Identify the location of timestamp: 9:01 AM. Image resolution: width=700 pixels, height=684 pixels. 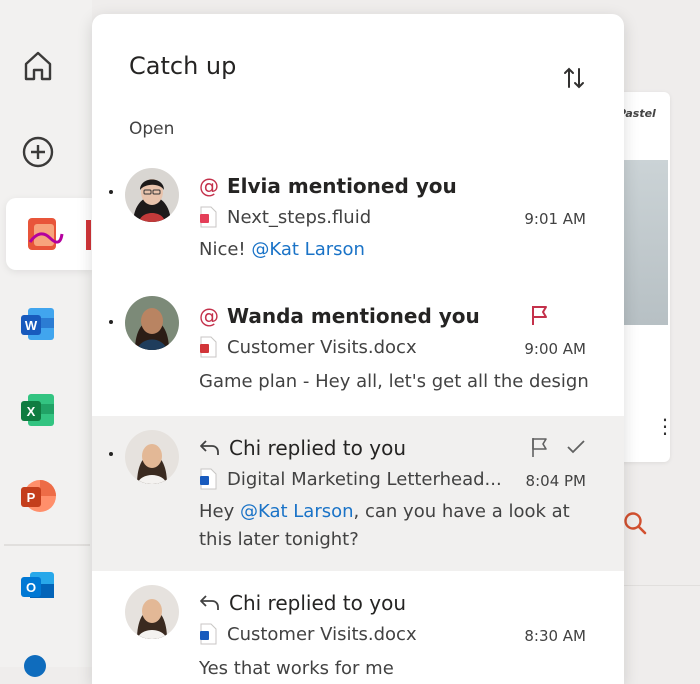
(555, 219).